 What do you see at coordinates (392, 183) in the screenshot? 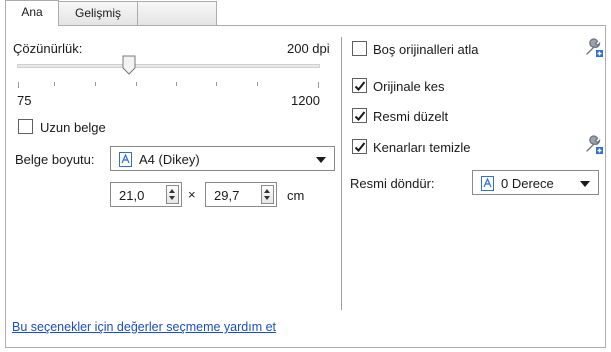
I see `rotate-label: Resmi döndür:` at bounding box center [392, 183].